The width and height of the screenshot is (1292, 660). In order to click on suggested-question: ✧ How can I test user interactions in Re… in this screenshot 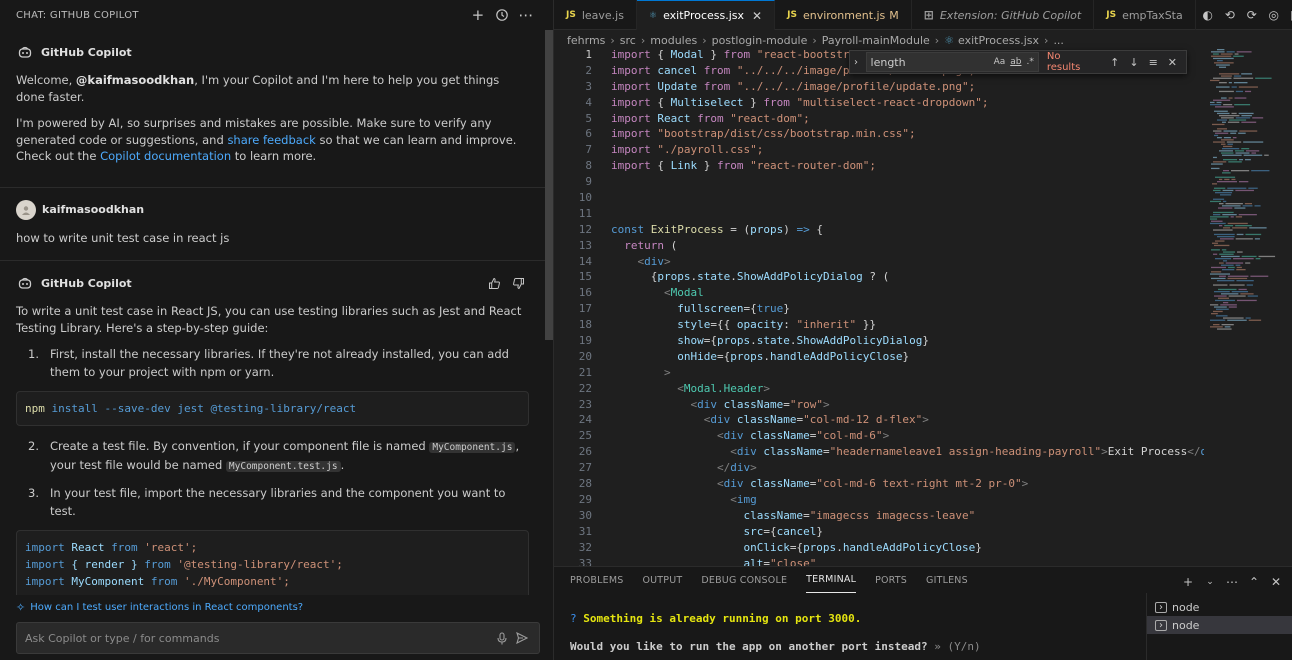, I will do `click(159, 607)`.